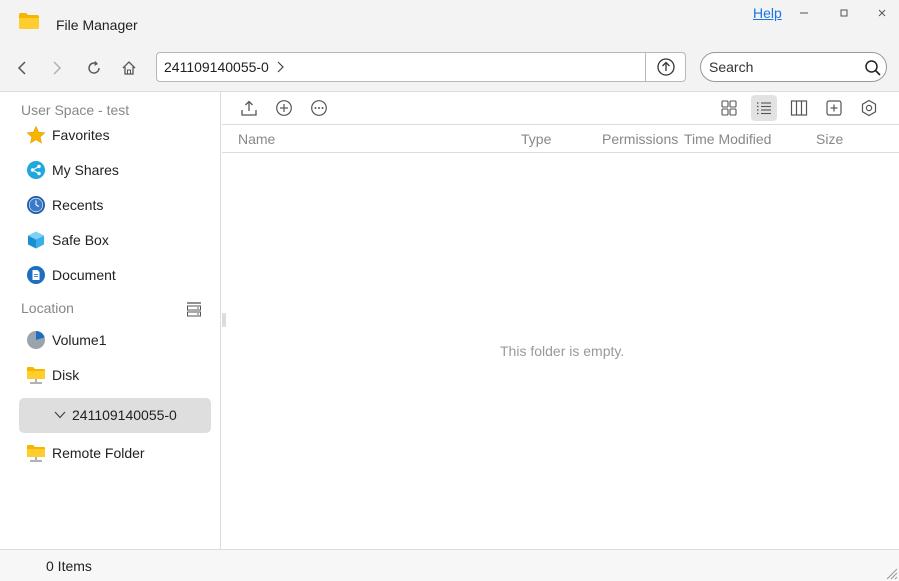 Image resolution: width=899 pixels, height=581 pixels. What do you see at coordinates (560, 108) in the screenshot?
I see `content-toolbar` at bounding box center [560, 108].